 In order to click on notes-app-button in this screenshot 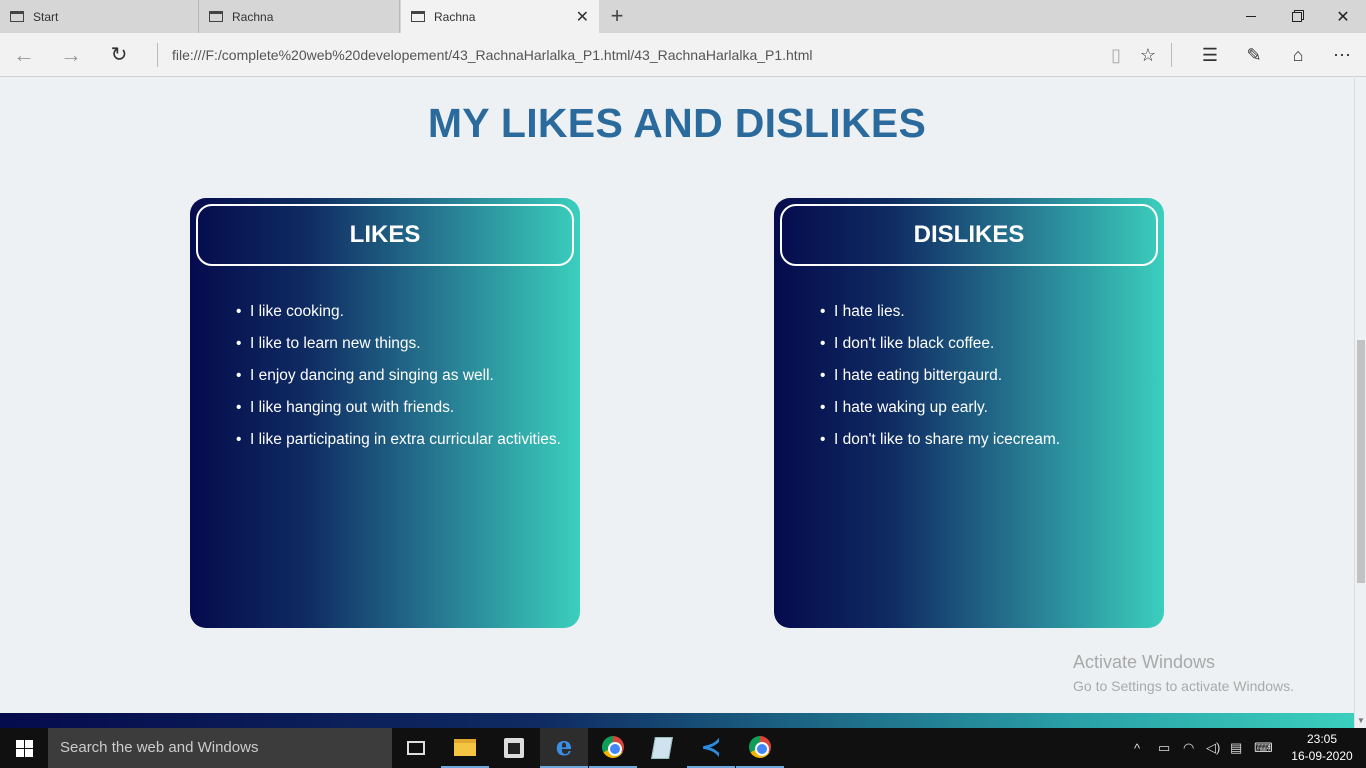, I will do `click(662, 748)`.